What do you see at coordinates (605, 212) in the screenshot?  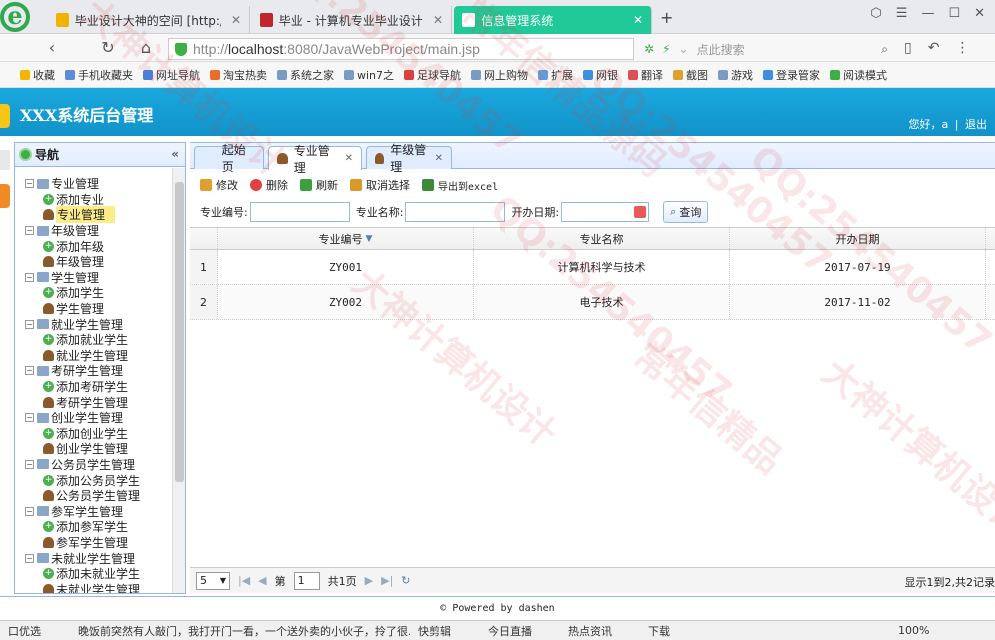 I see `open-date-input` at bounding box center [605, 212].